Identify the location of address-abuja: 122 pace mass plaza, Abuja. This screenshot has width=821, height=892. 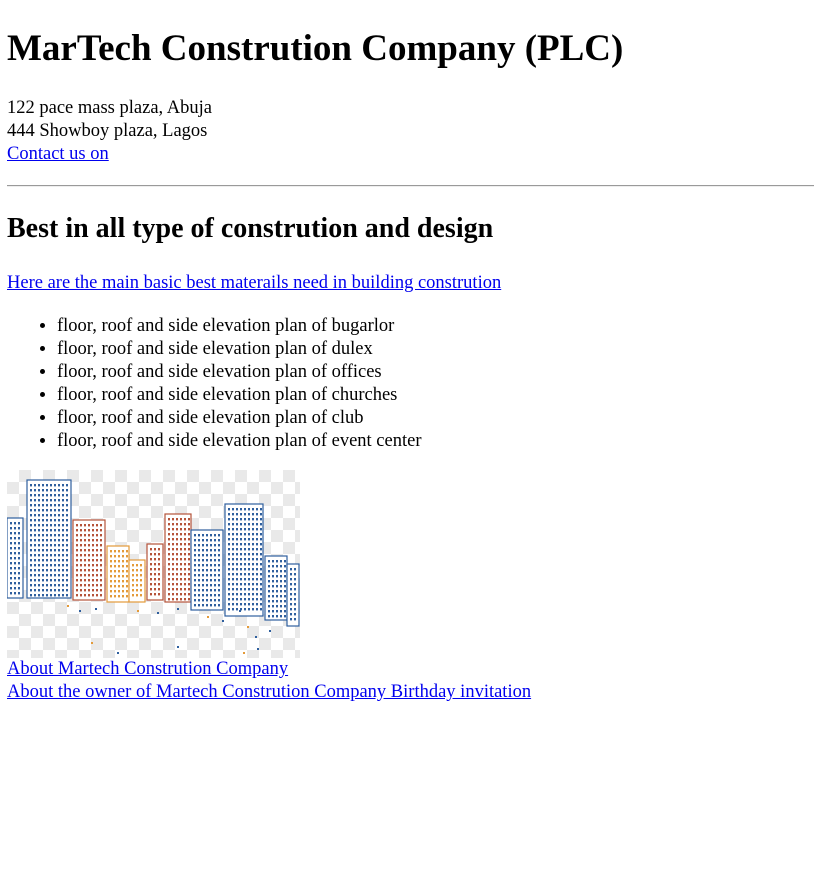
(109, 108).